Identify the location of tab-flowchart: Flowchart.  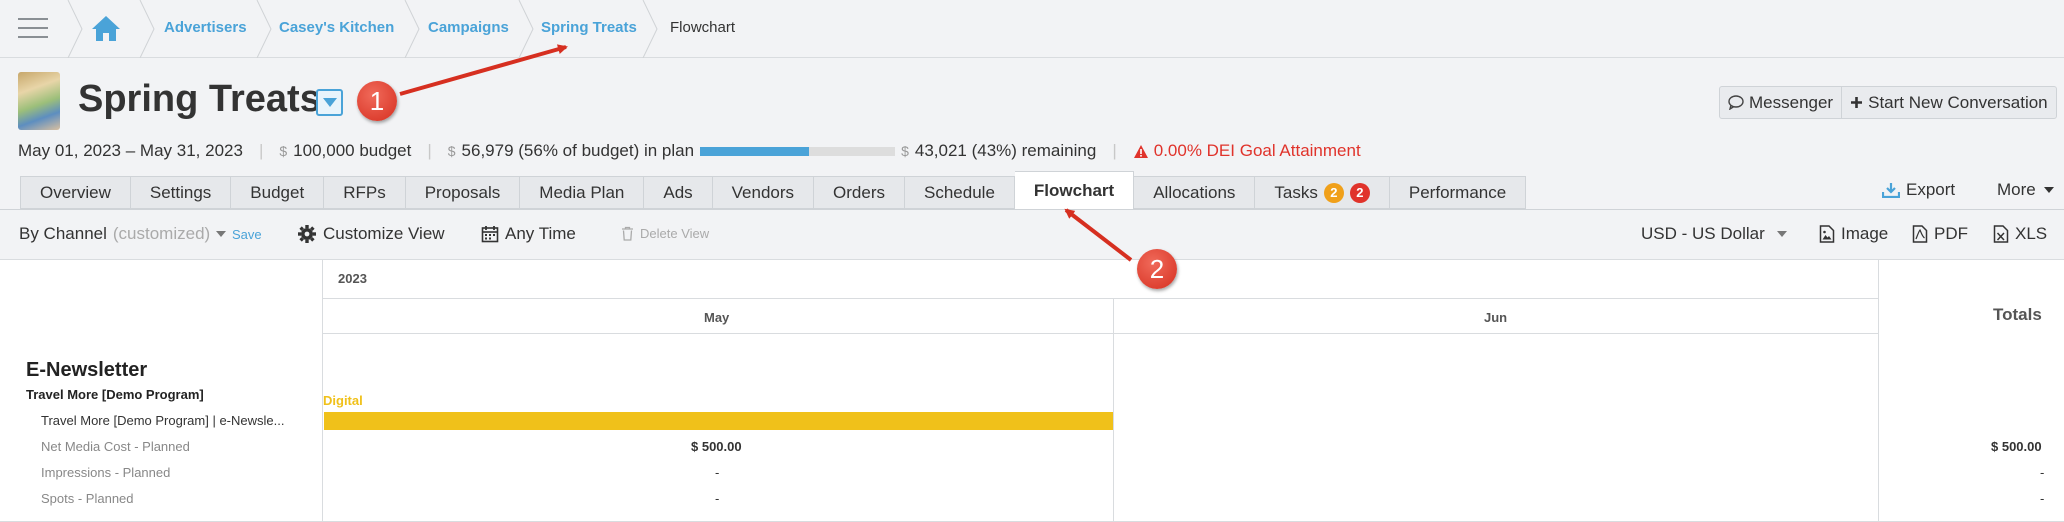
(1074, 190).